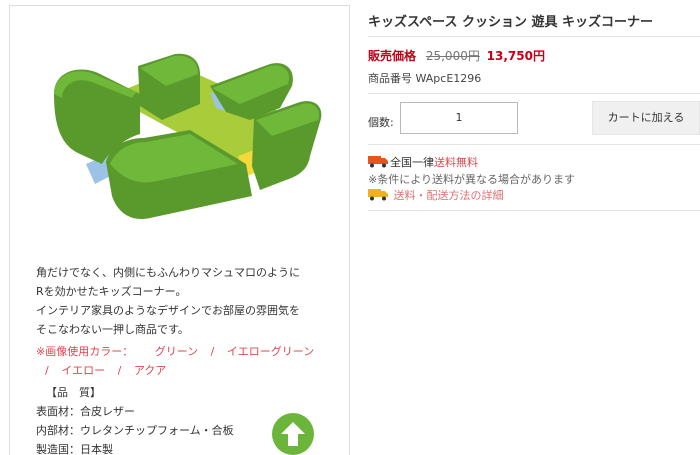  I want to click on shipping-details-row: 送料・配送方法の詳細, so click(436, 195).